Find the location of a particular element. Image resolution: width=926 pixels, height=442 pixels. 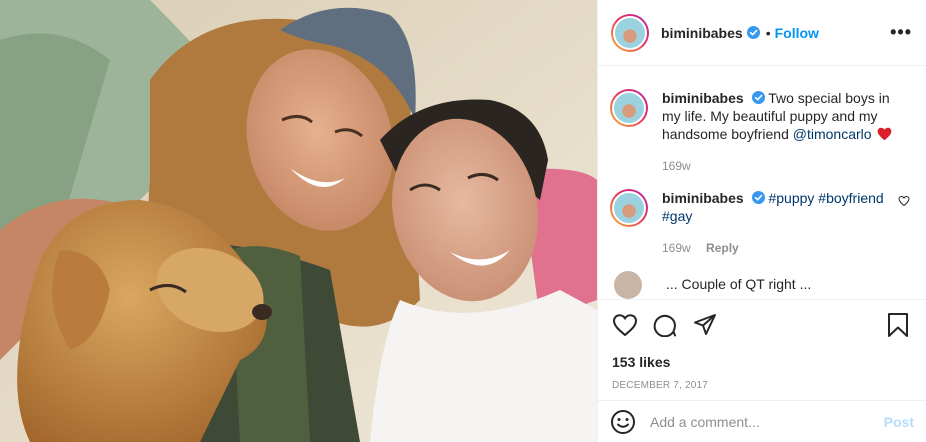

emoji-icon is located at coordinates (623, 422).